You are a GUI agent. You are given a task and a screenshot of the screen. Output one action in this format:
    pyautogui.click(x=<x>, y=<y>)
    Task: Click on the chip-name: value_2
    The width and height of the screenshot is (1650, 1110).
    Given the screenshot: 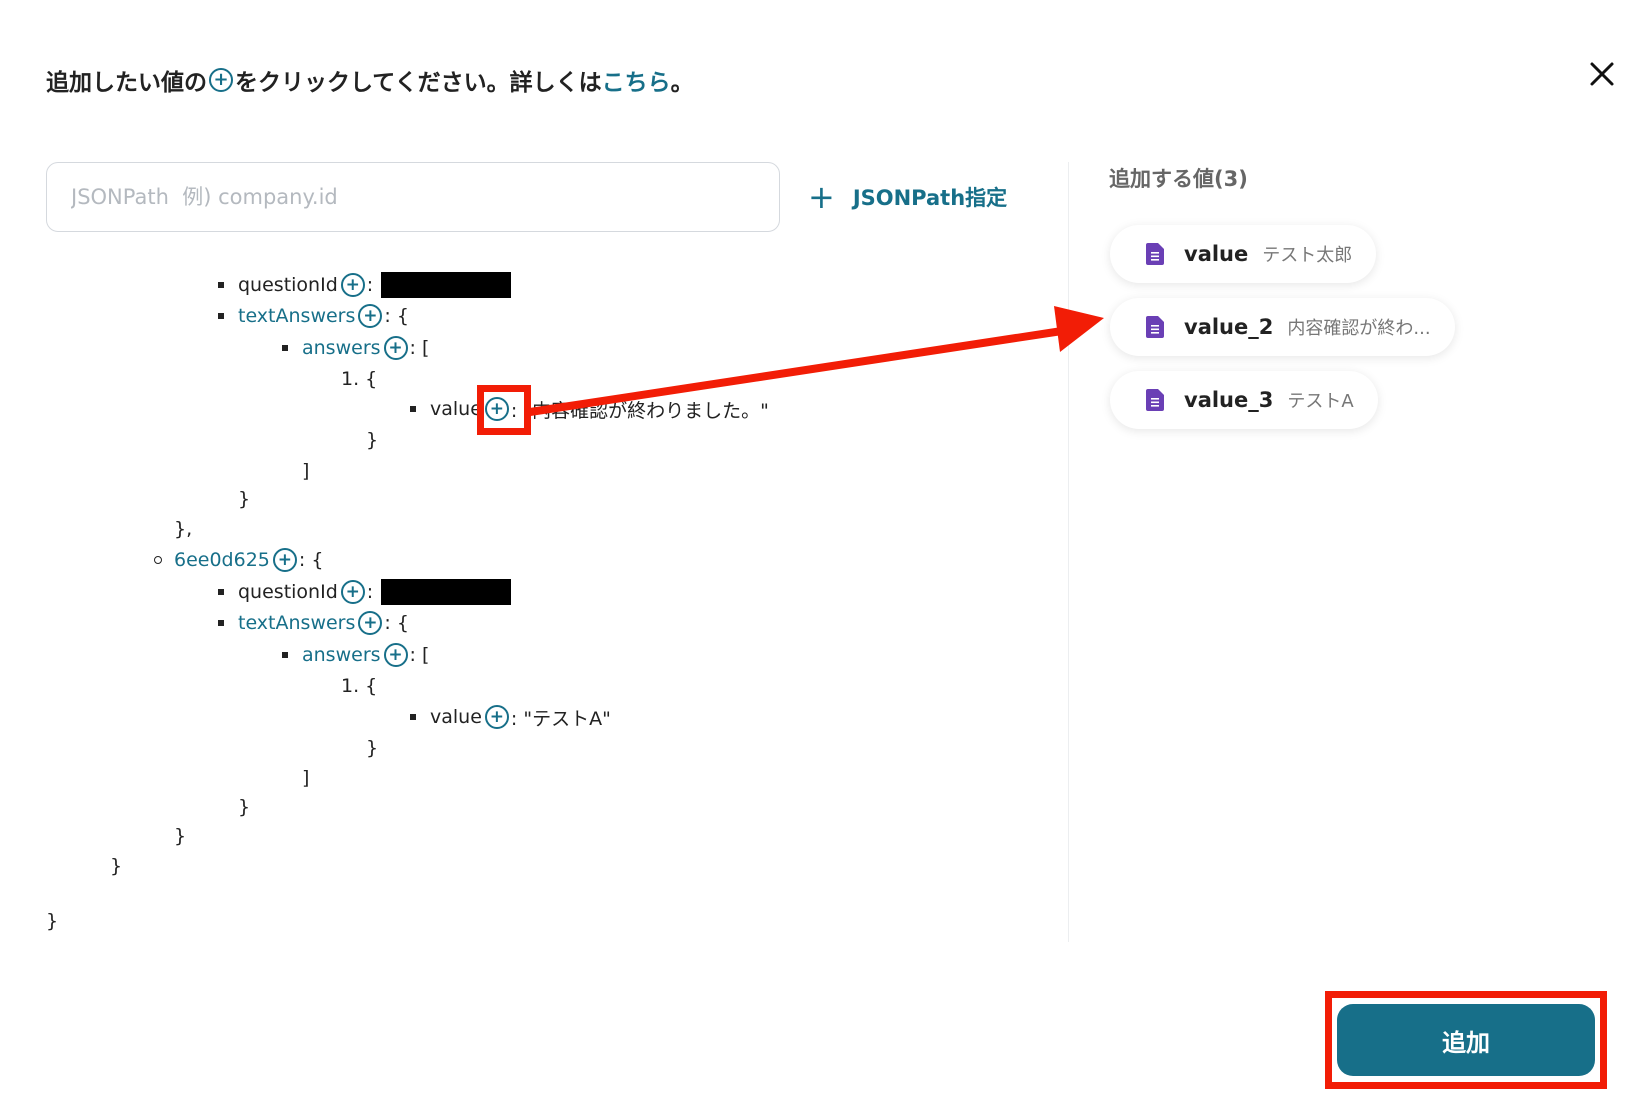 What is the action you would take?
    pyautogui.click(x=1229, y=327)
    